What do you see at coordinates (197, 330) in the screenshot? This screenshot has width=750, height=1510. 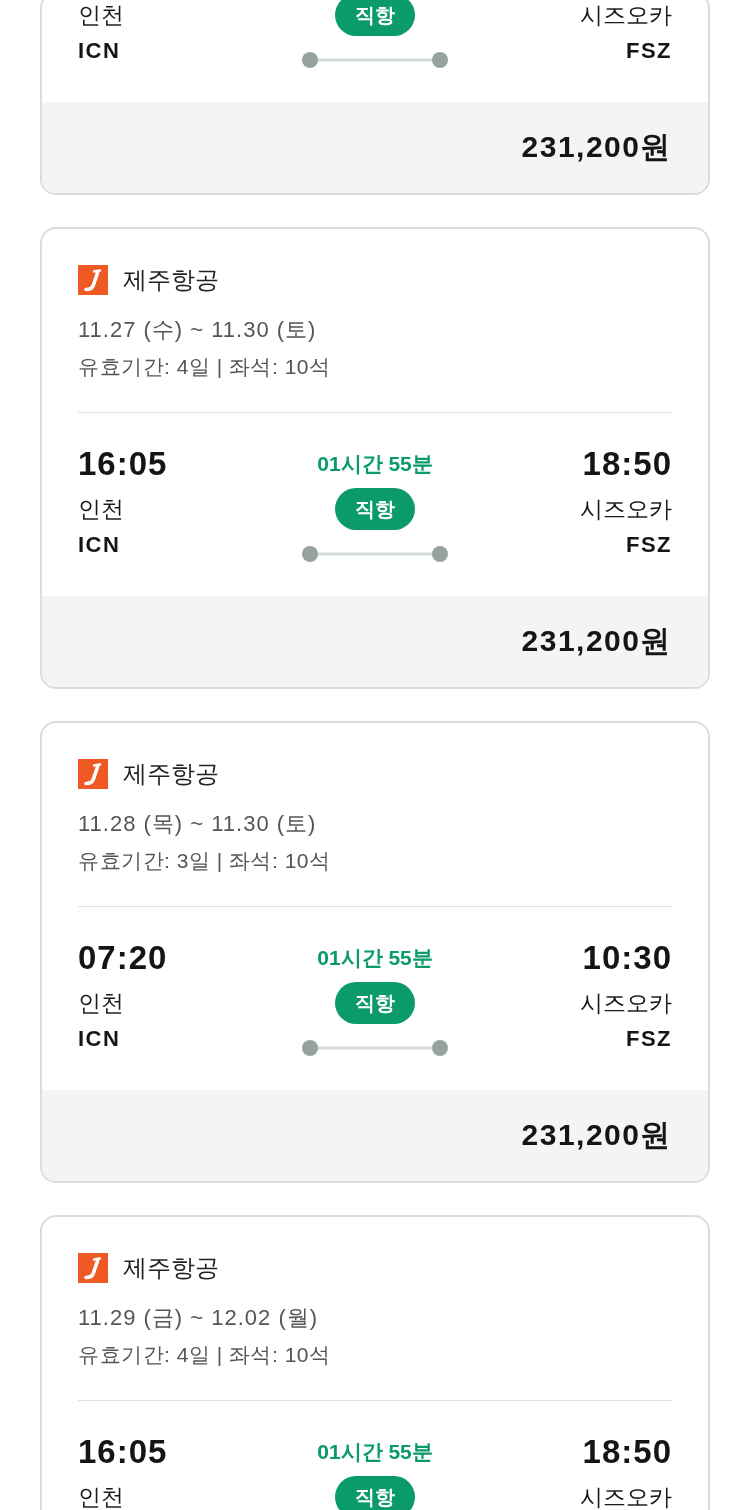 I see `date-range: 11.27 (수) ~ 11.30 (토)` at bounding box center [197, 330].